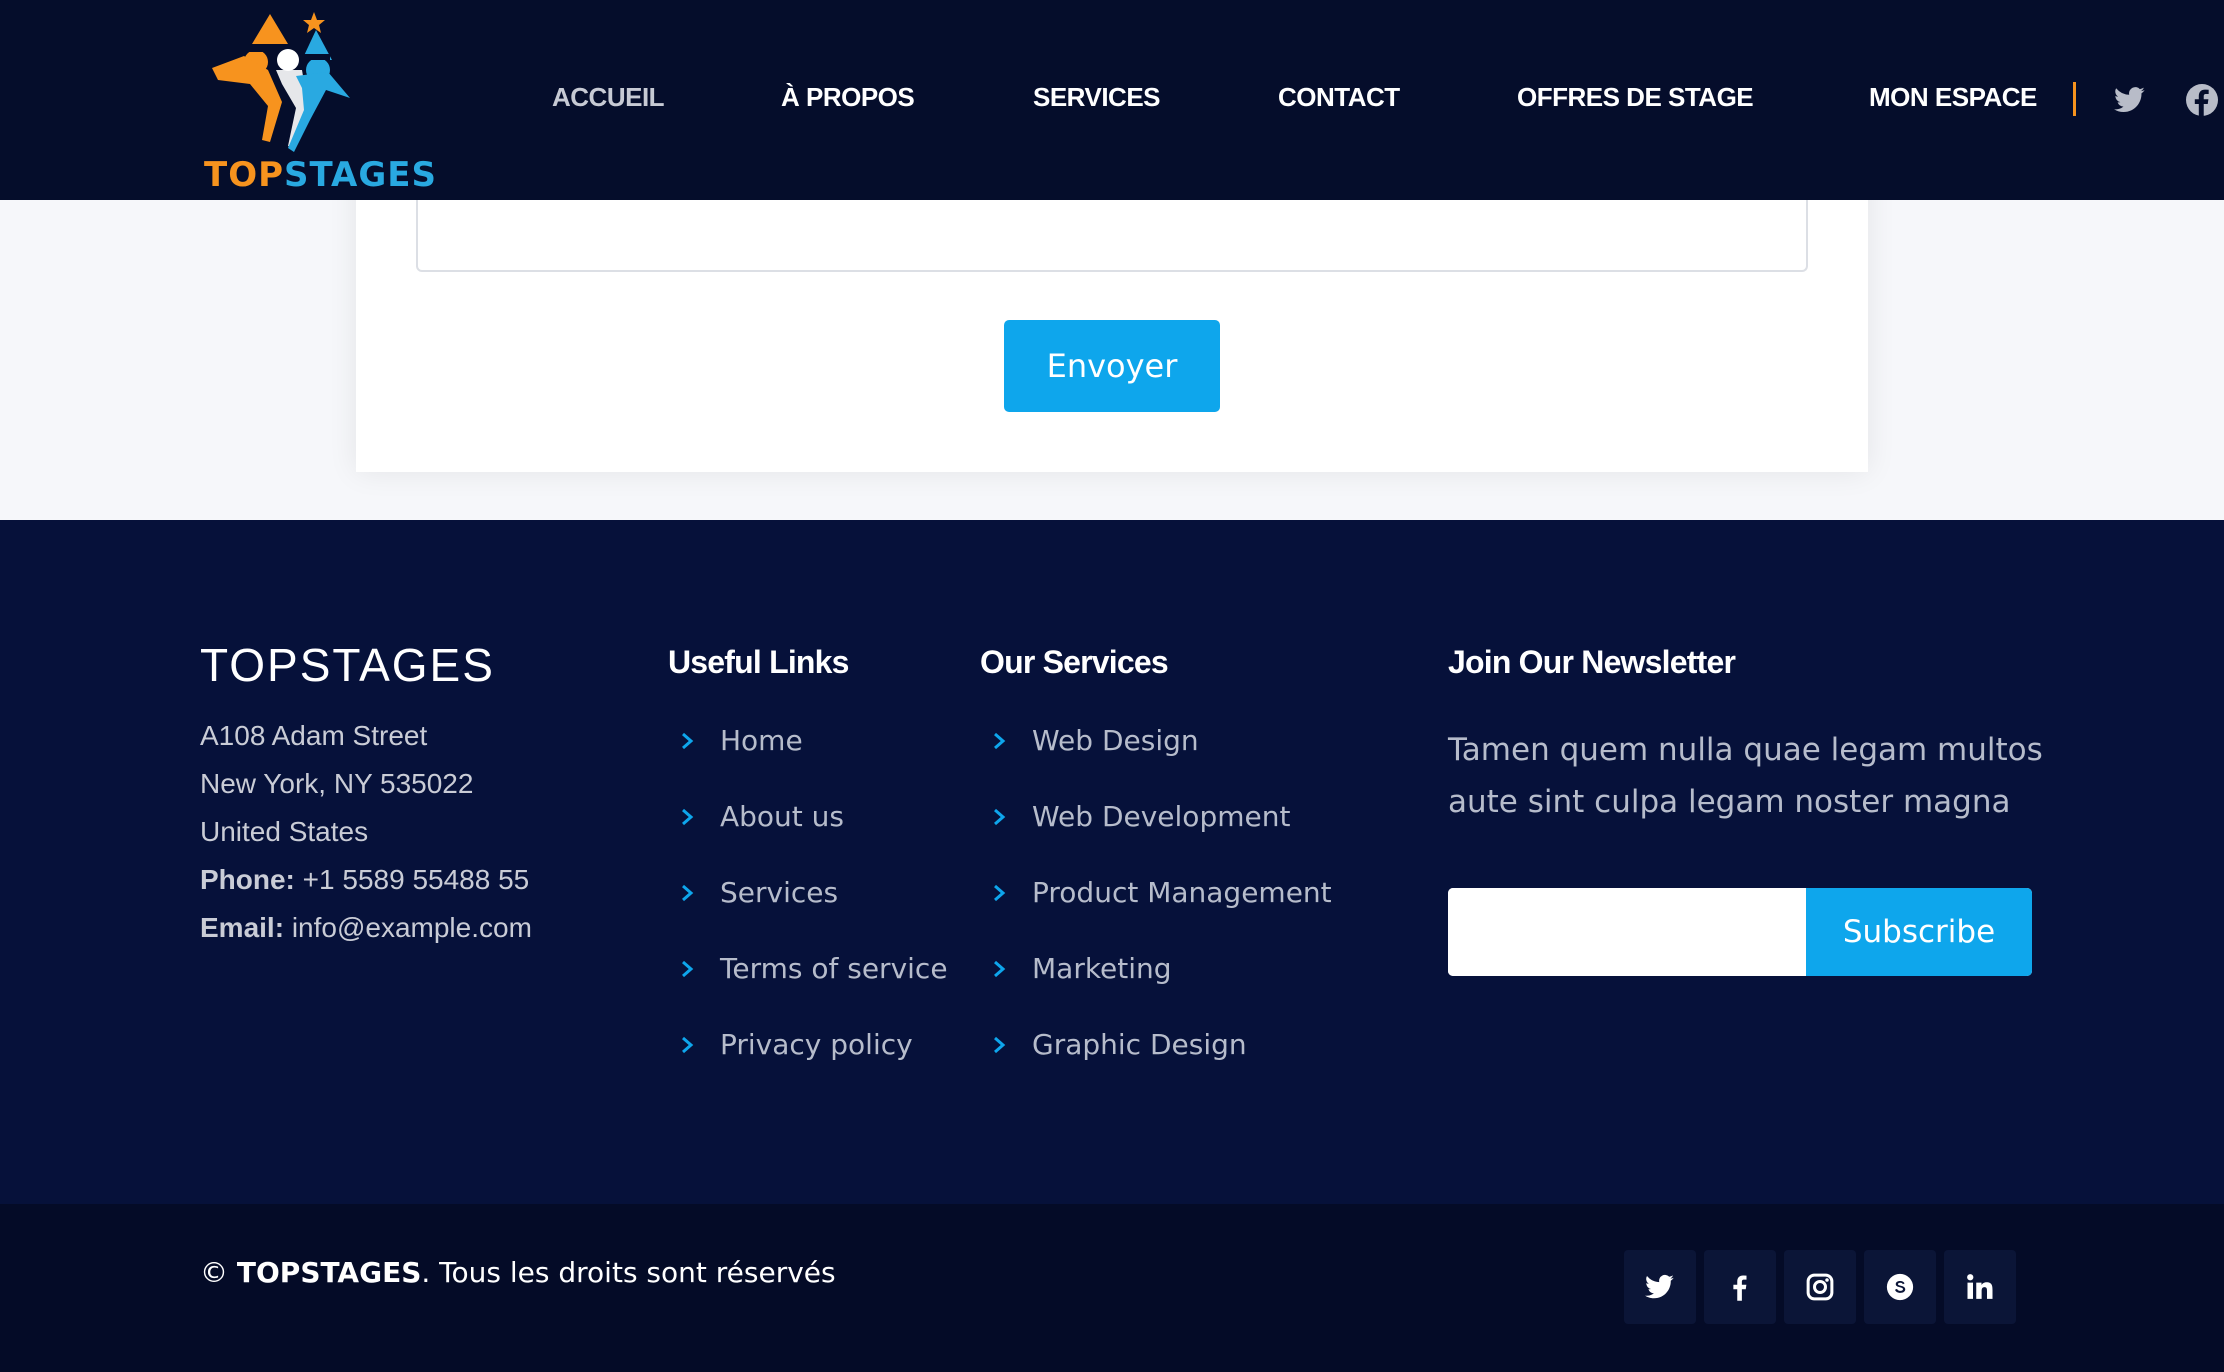 The width and height of the screenshot is (2224, 1372). I want to click on instagram-icon, so click(1820, 1287).